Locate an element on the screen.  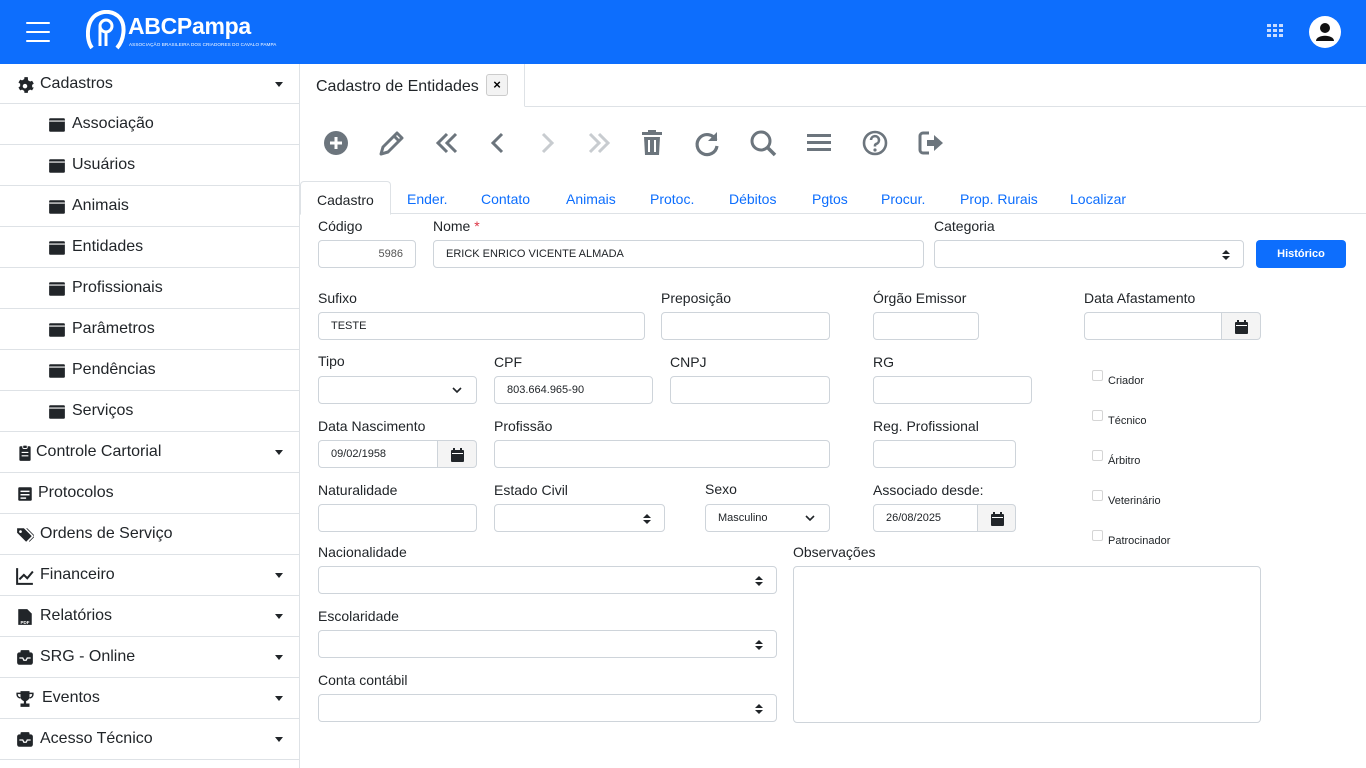
last-icon is located at coordinates (599, 143).